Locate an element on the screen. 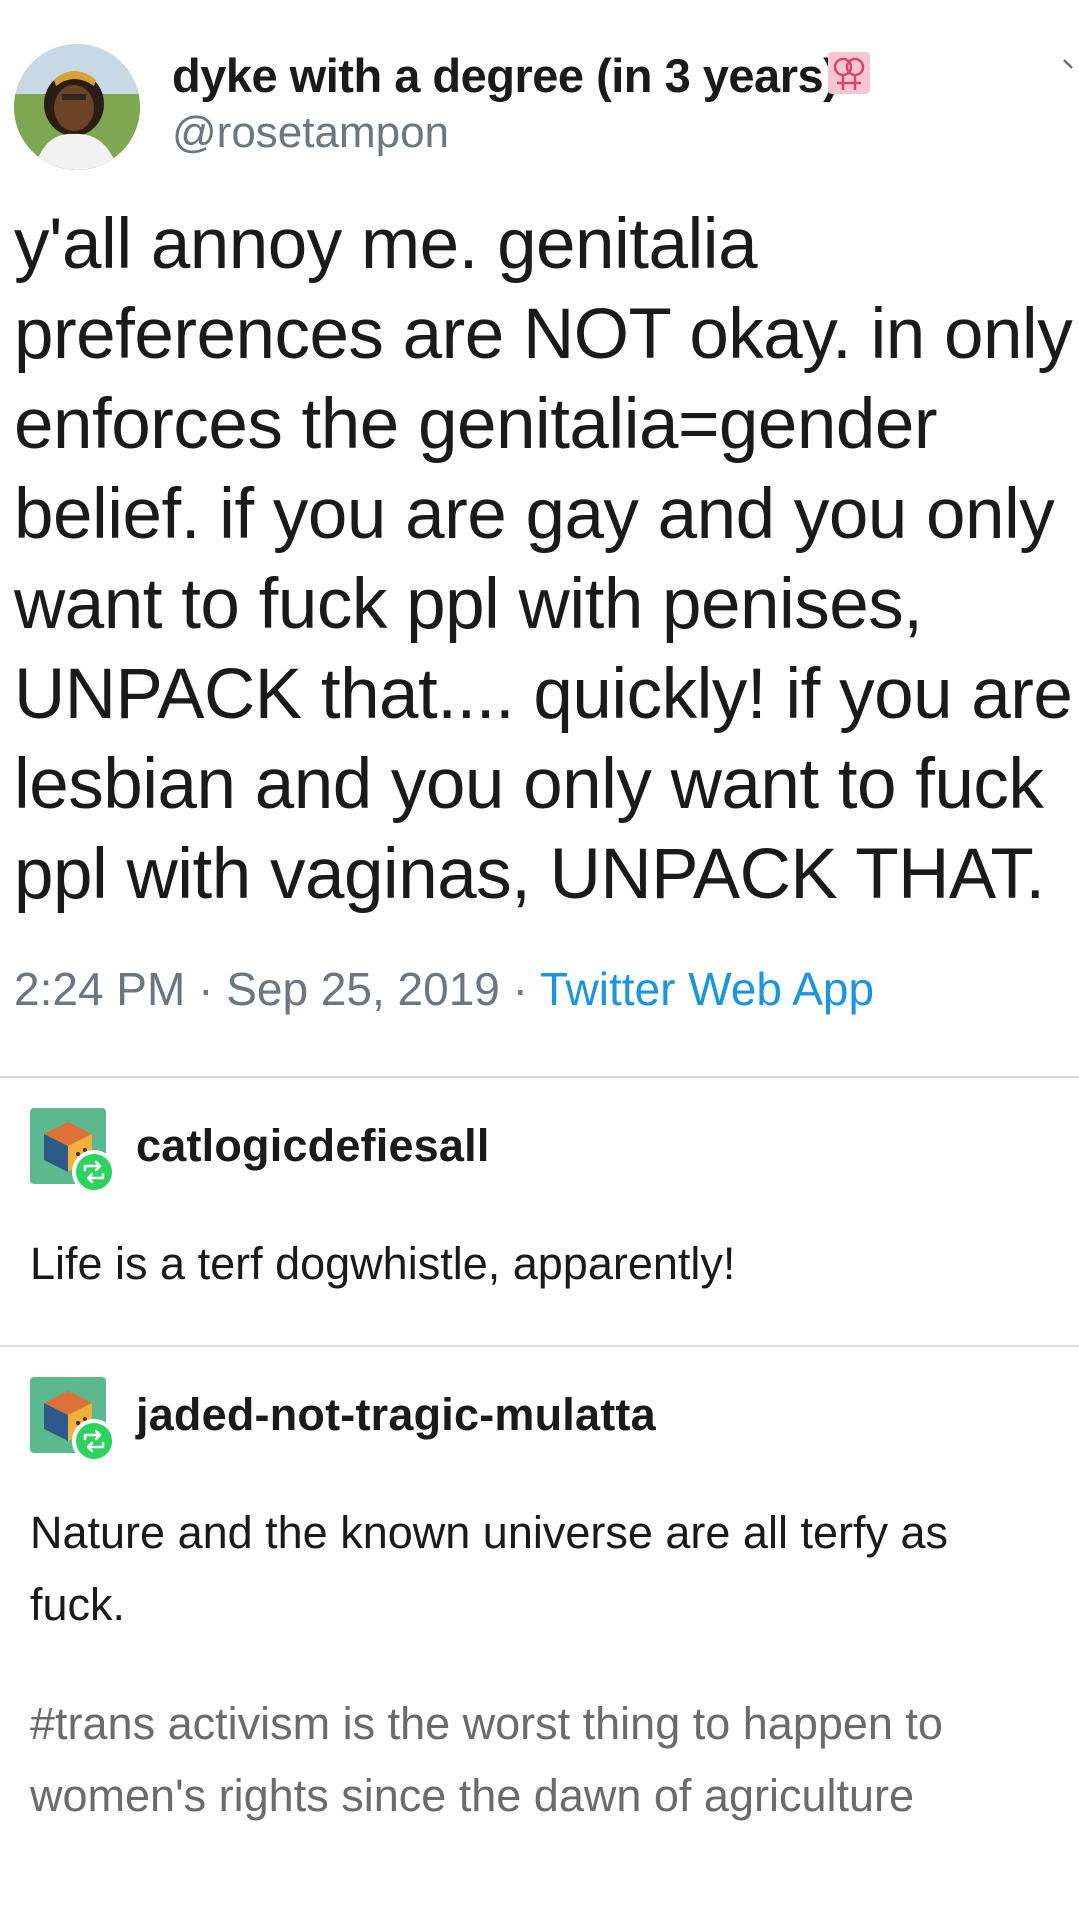  display-name: dyke with a degree (in 3 years) is located at coordinates (505, 75).